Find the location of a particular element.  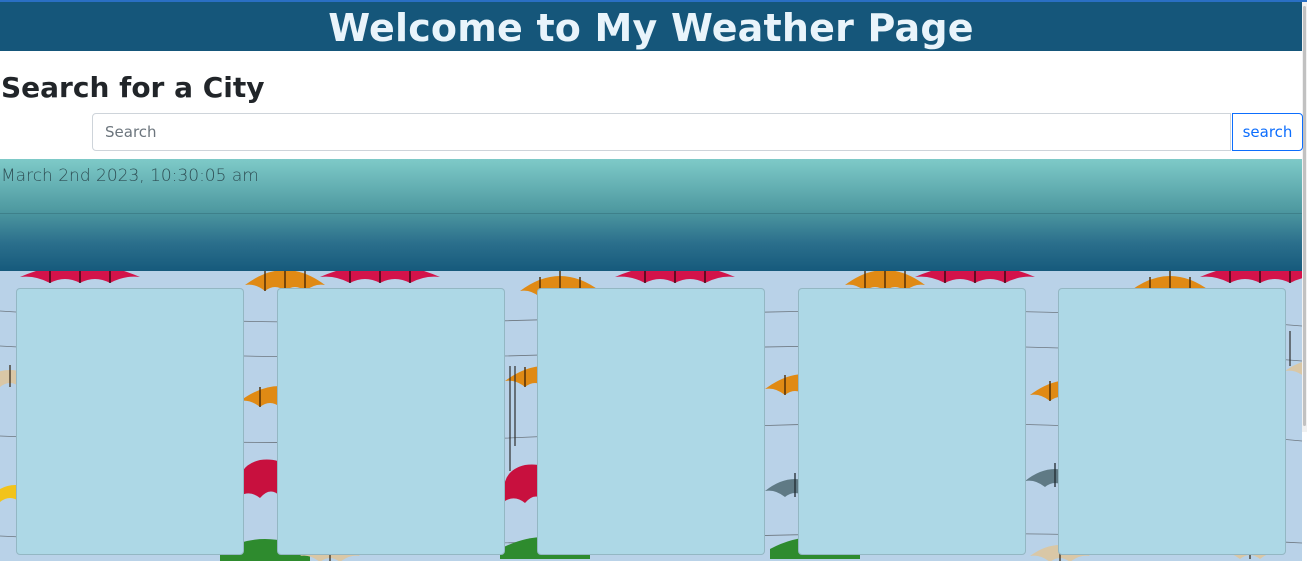

scrollbar is located at coordinates (1304, 217).